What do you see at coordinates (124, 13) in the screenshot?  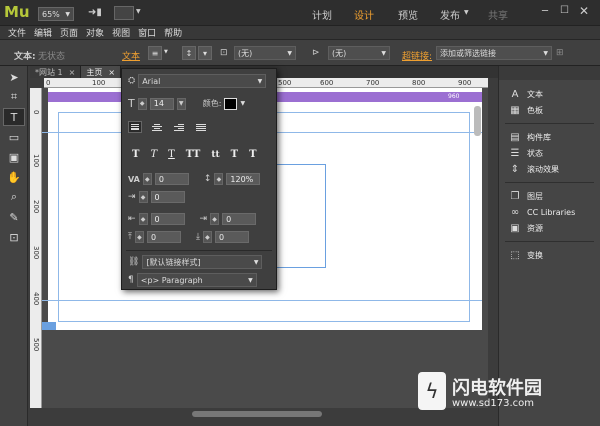 I see `view-mode-icon` at bounding box center [124, 13].